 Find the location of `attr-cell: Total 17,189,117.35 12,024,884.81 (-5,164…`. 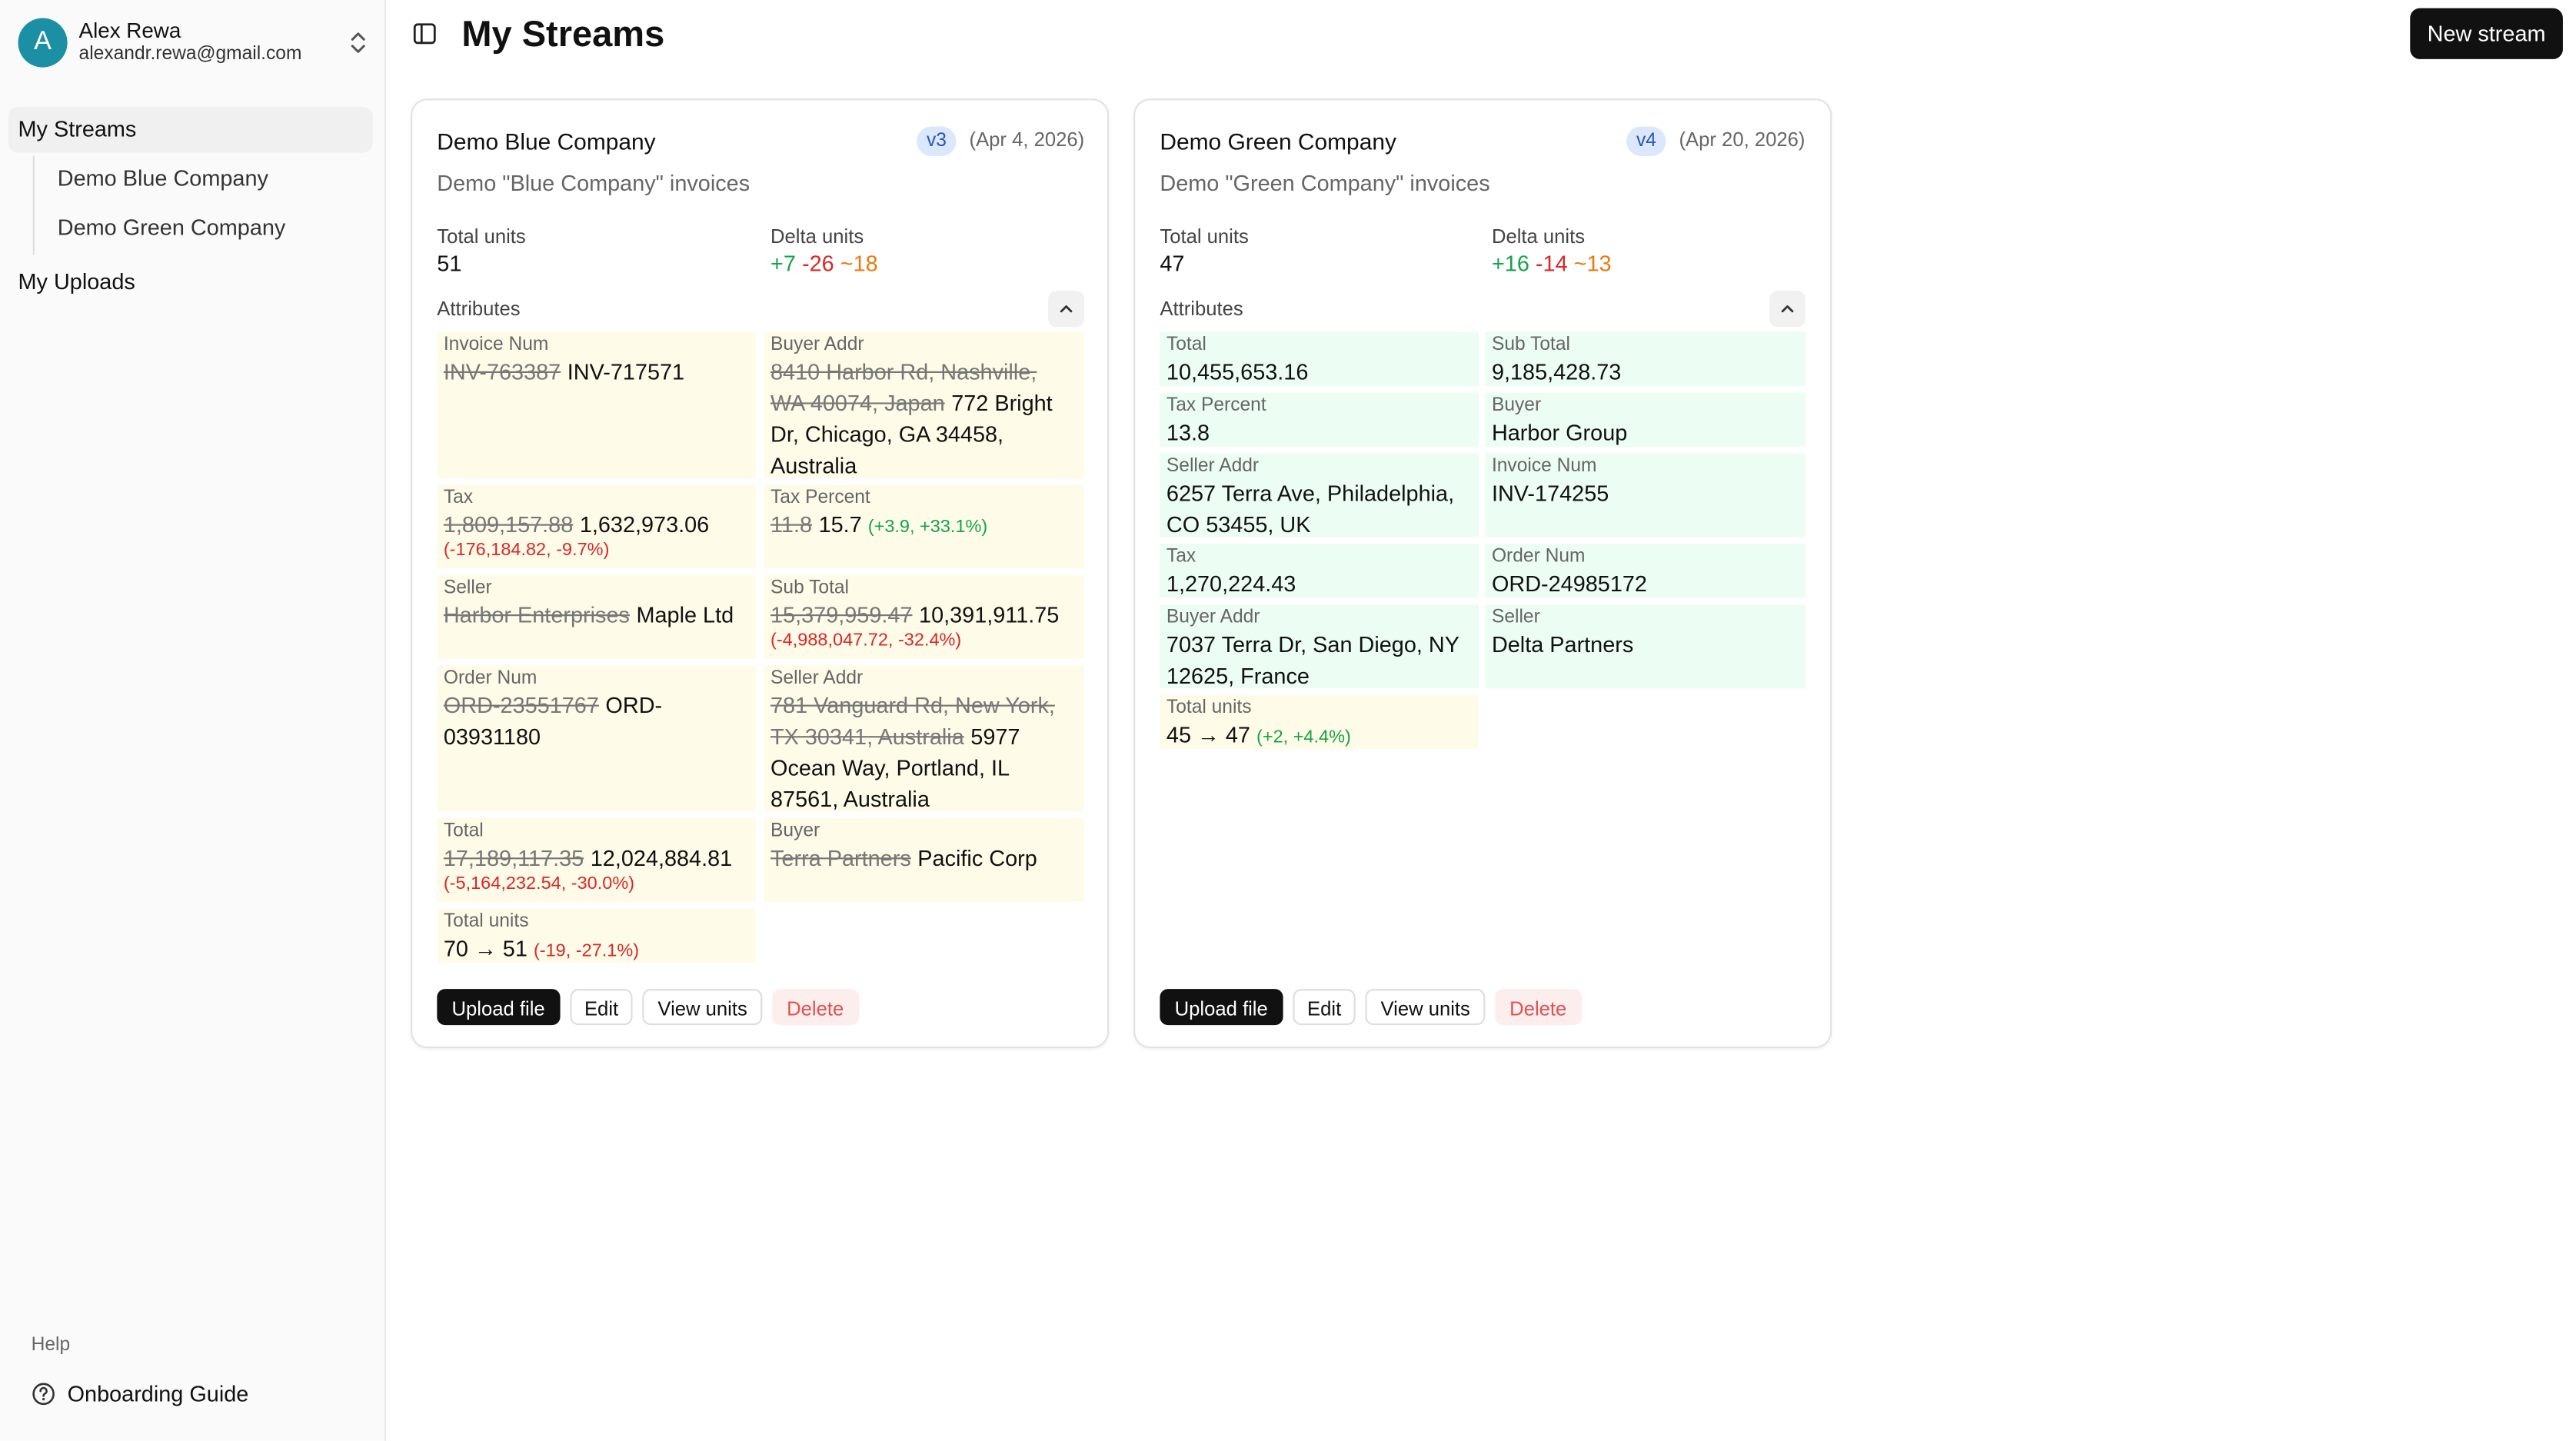

attr-cell: Total 17,189,117.35 12,024,884.81 (-5,164… is located at coordinates (596, 859).